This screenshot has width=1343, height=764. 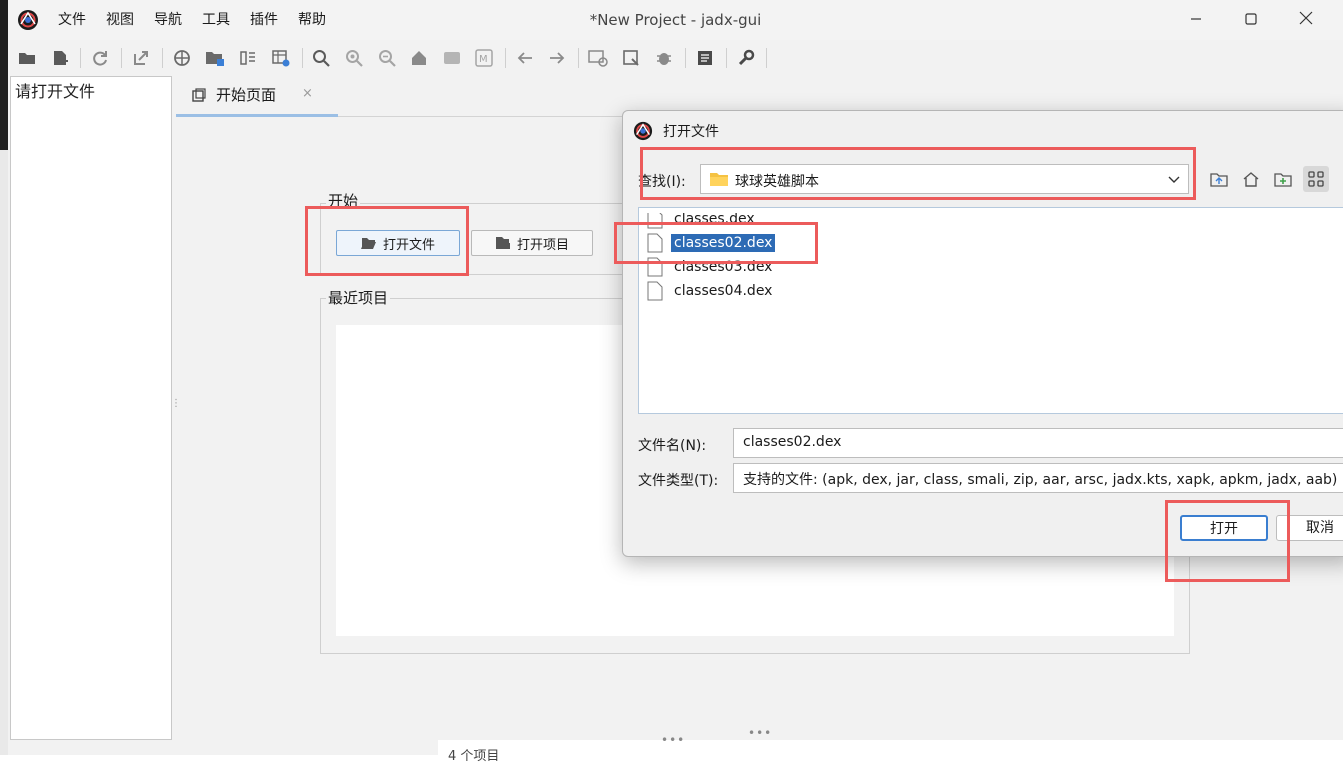 I want to click on tab-label: 开始页面, so click(x=246, y=95).